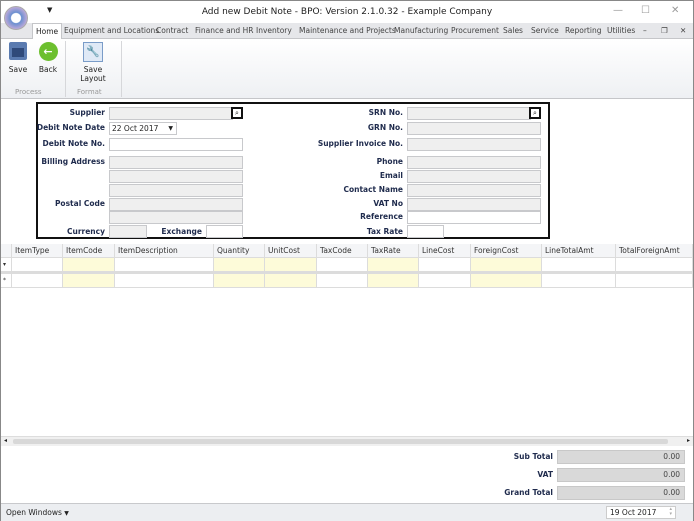  I want to click on scrollbar-thumb, so click(340, 441).